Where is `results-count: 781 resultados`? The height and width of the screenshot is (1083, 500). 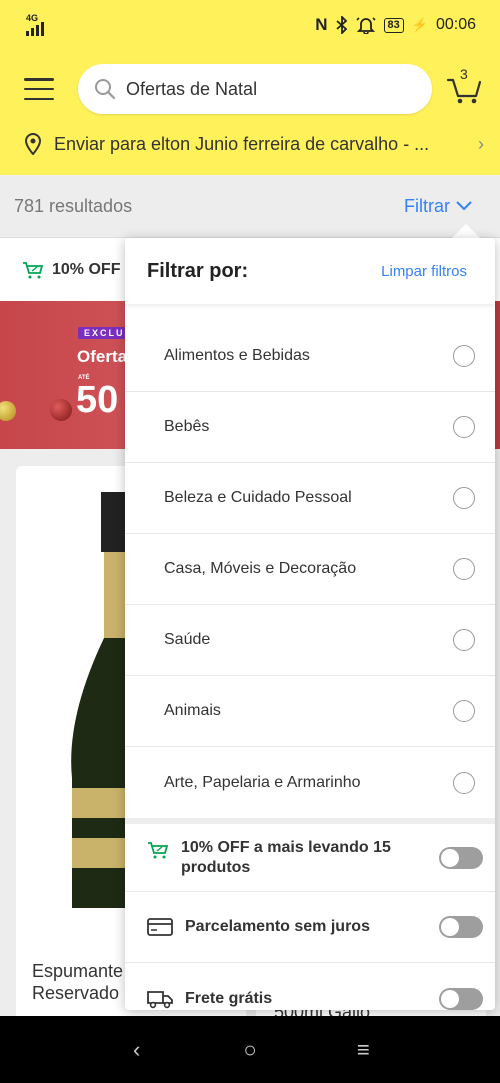 results-count: 781 resultados is located at coordinates (73, 205).